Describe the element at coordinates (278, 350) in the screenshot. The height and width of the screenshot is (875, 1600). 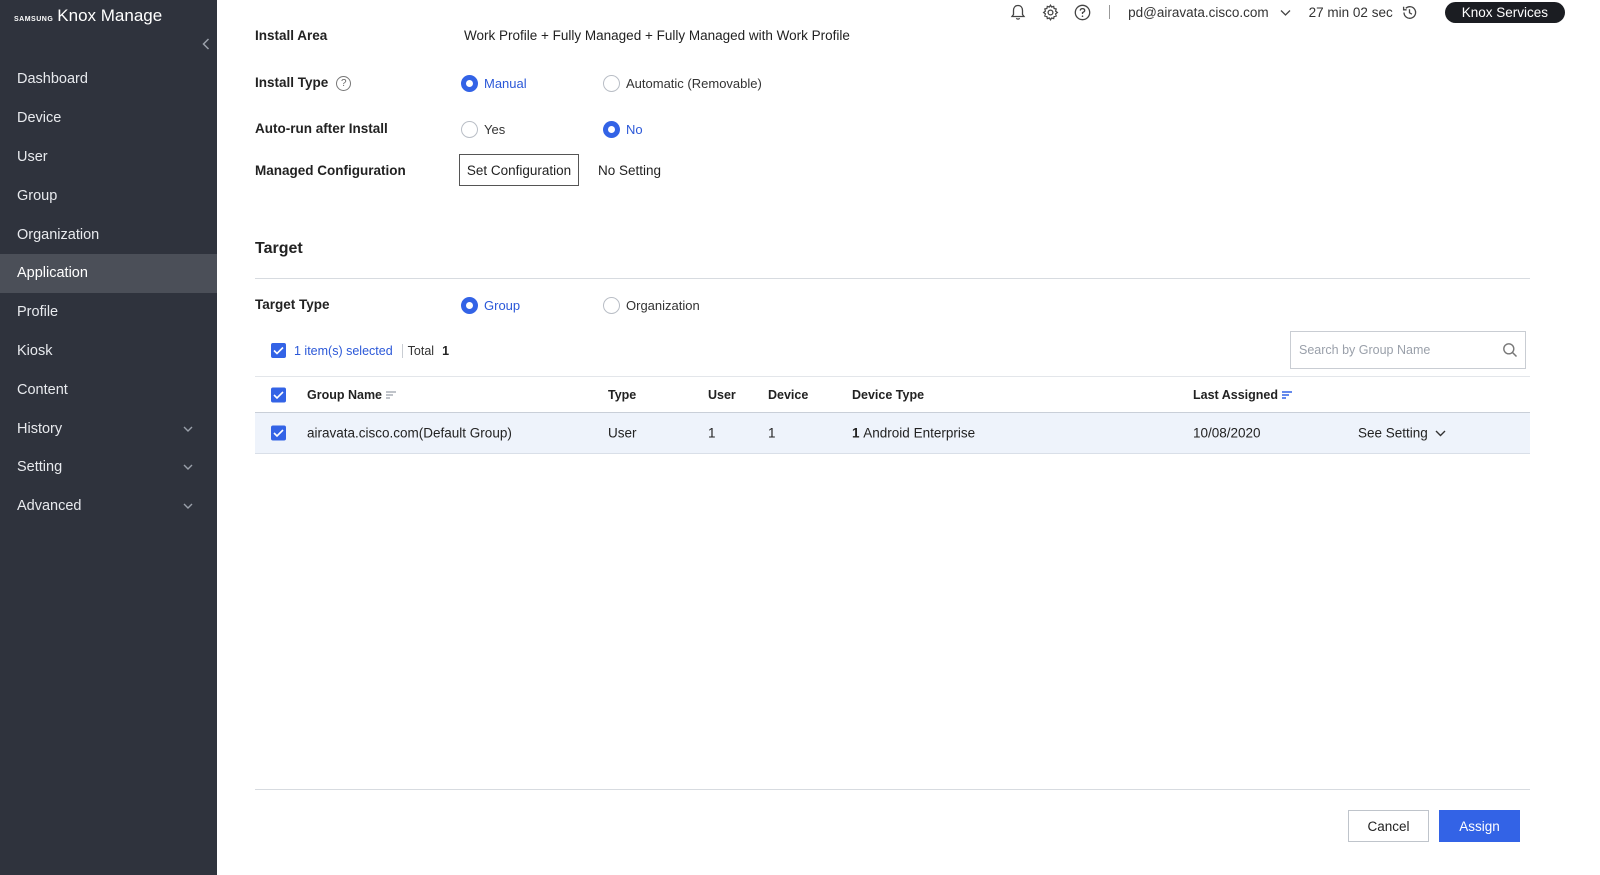
I see `select-summary-checkbox` at that location.